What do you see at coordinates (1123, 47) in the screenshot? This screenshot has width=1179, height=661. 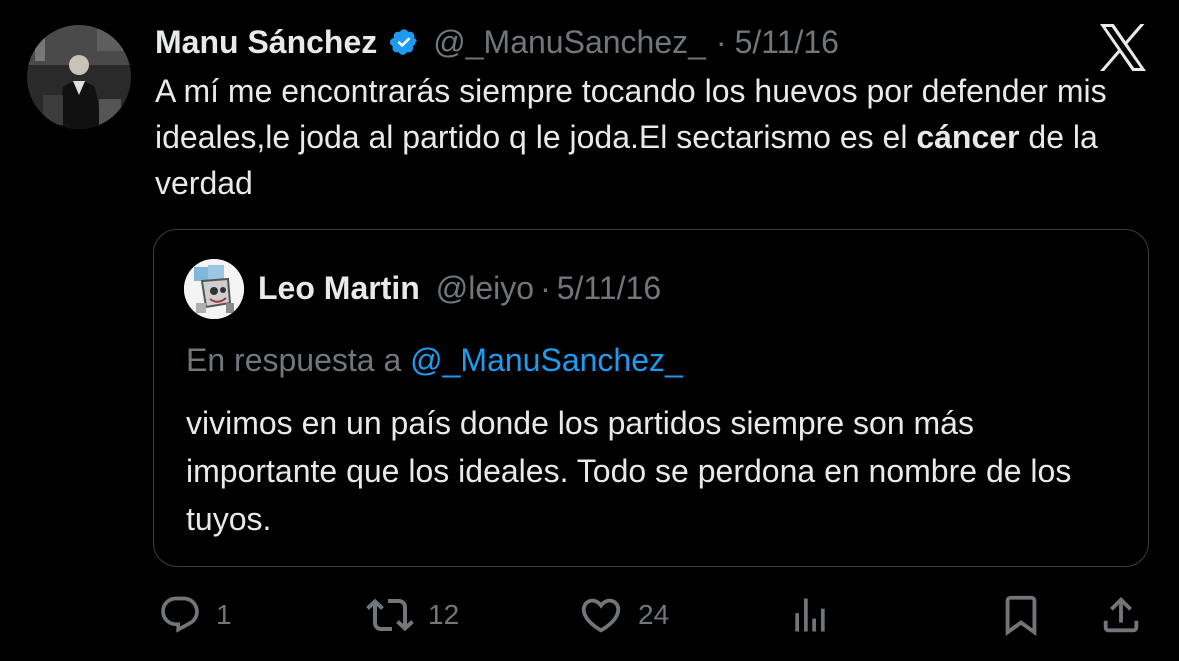 I see `x-logo-icon` at bounding box center [1123, 47].